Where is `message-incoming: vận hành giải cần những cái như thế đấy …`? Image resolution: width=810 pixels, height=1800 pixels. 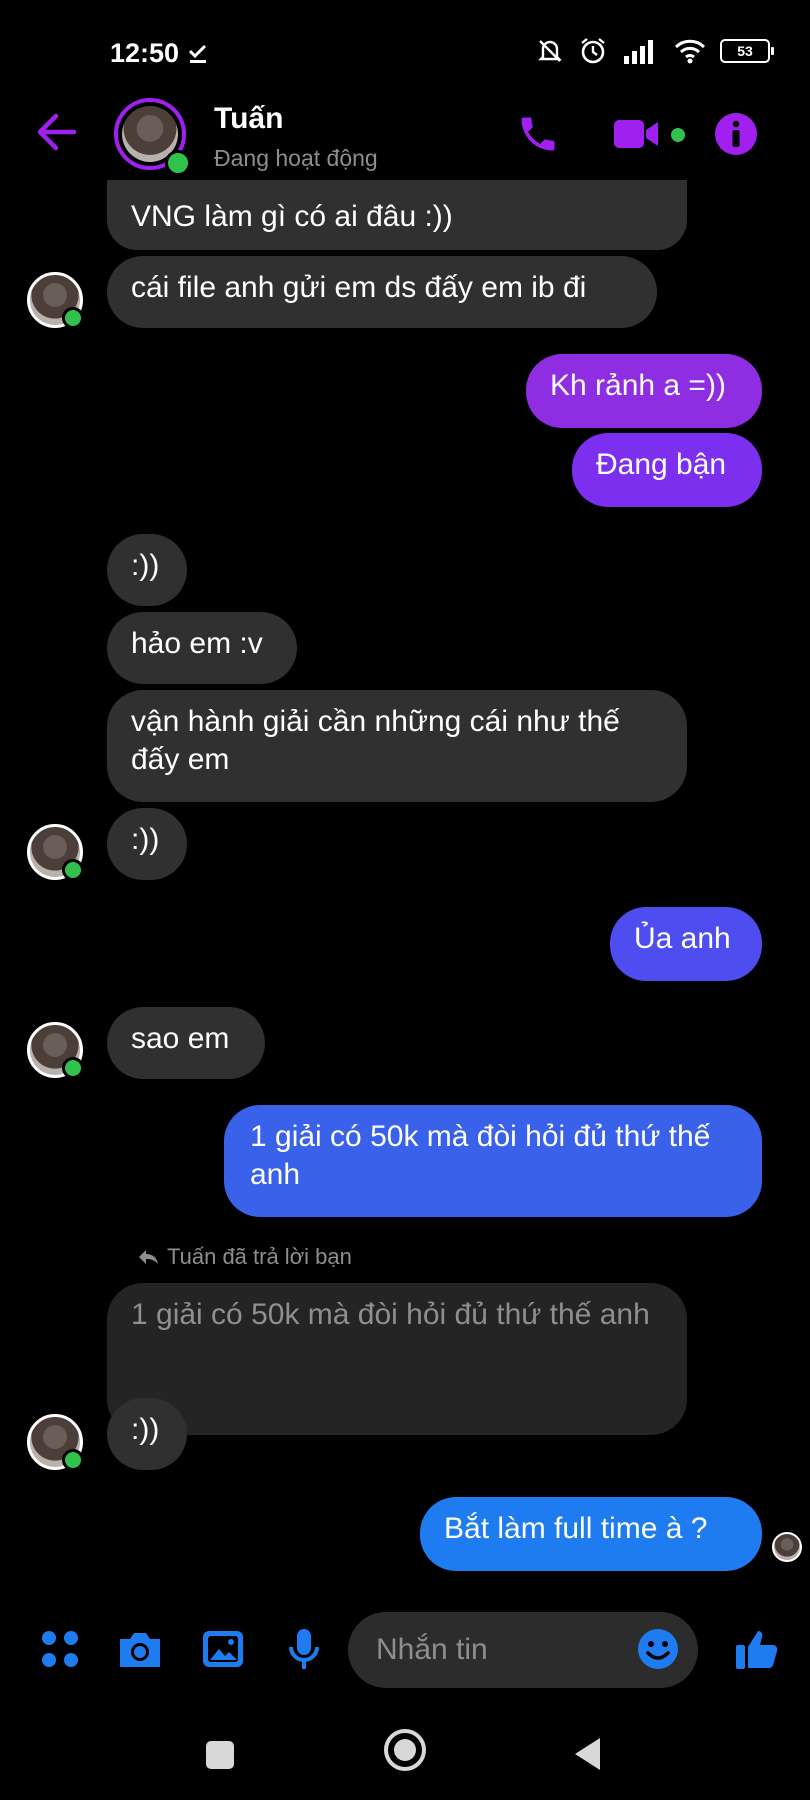 message-incoming: vận hành giải cần những cái như thế đấy … is located at coordinates (397, 746).